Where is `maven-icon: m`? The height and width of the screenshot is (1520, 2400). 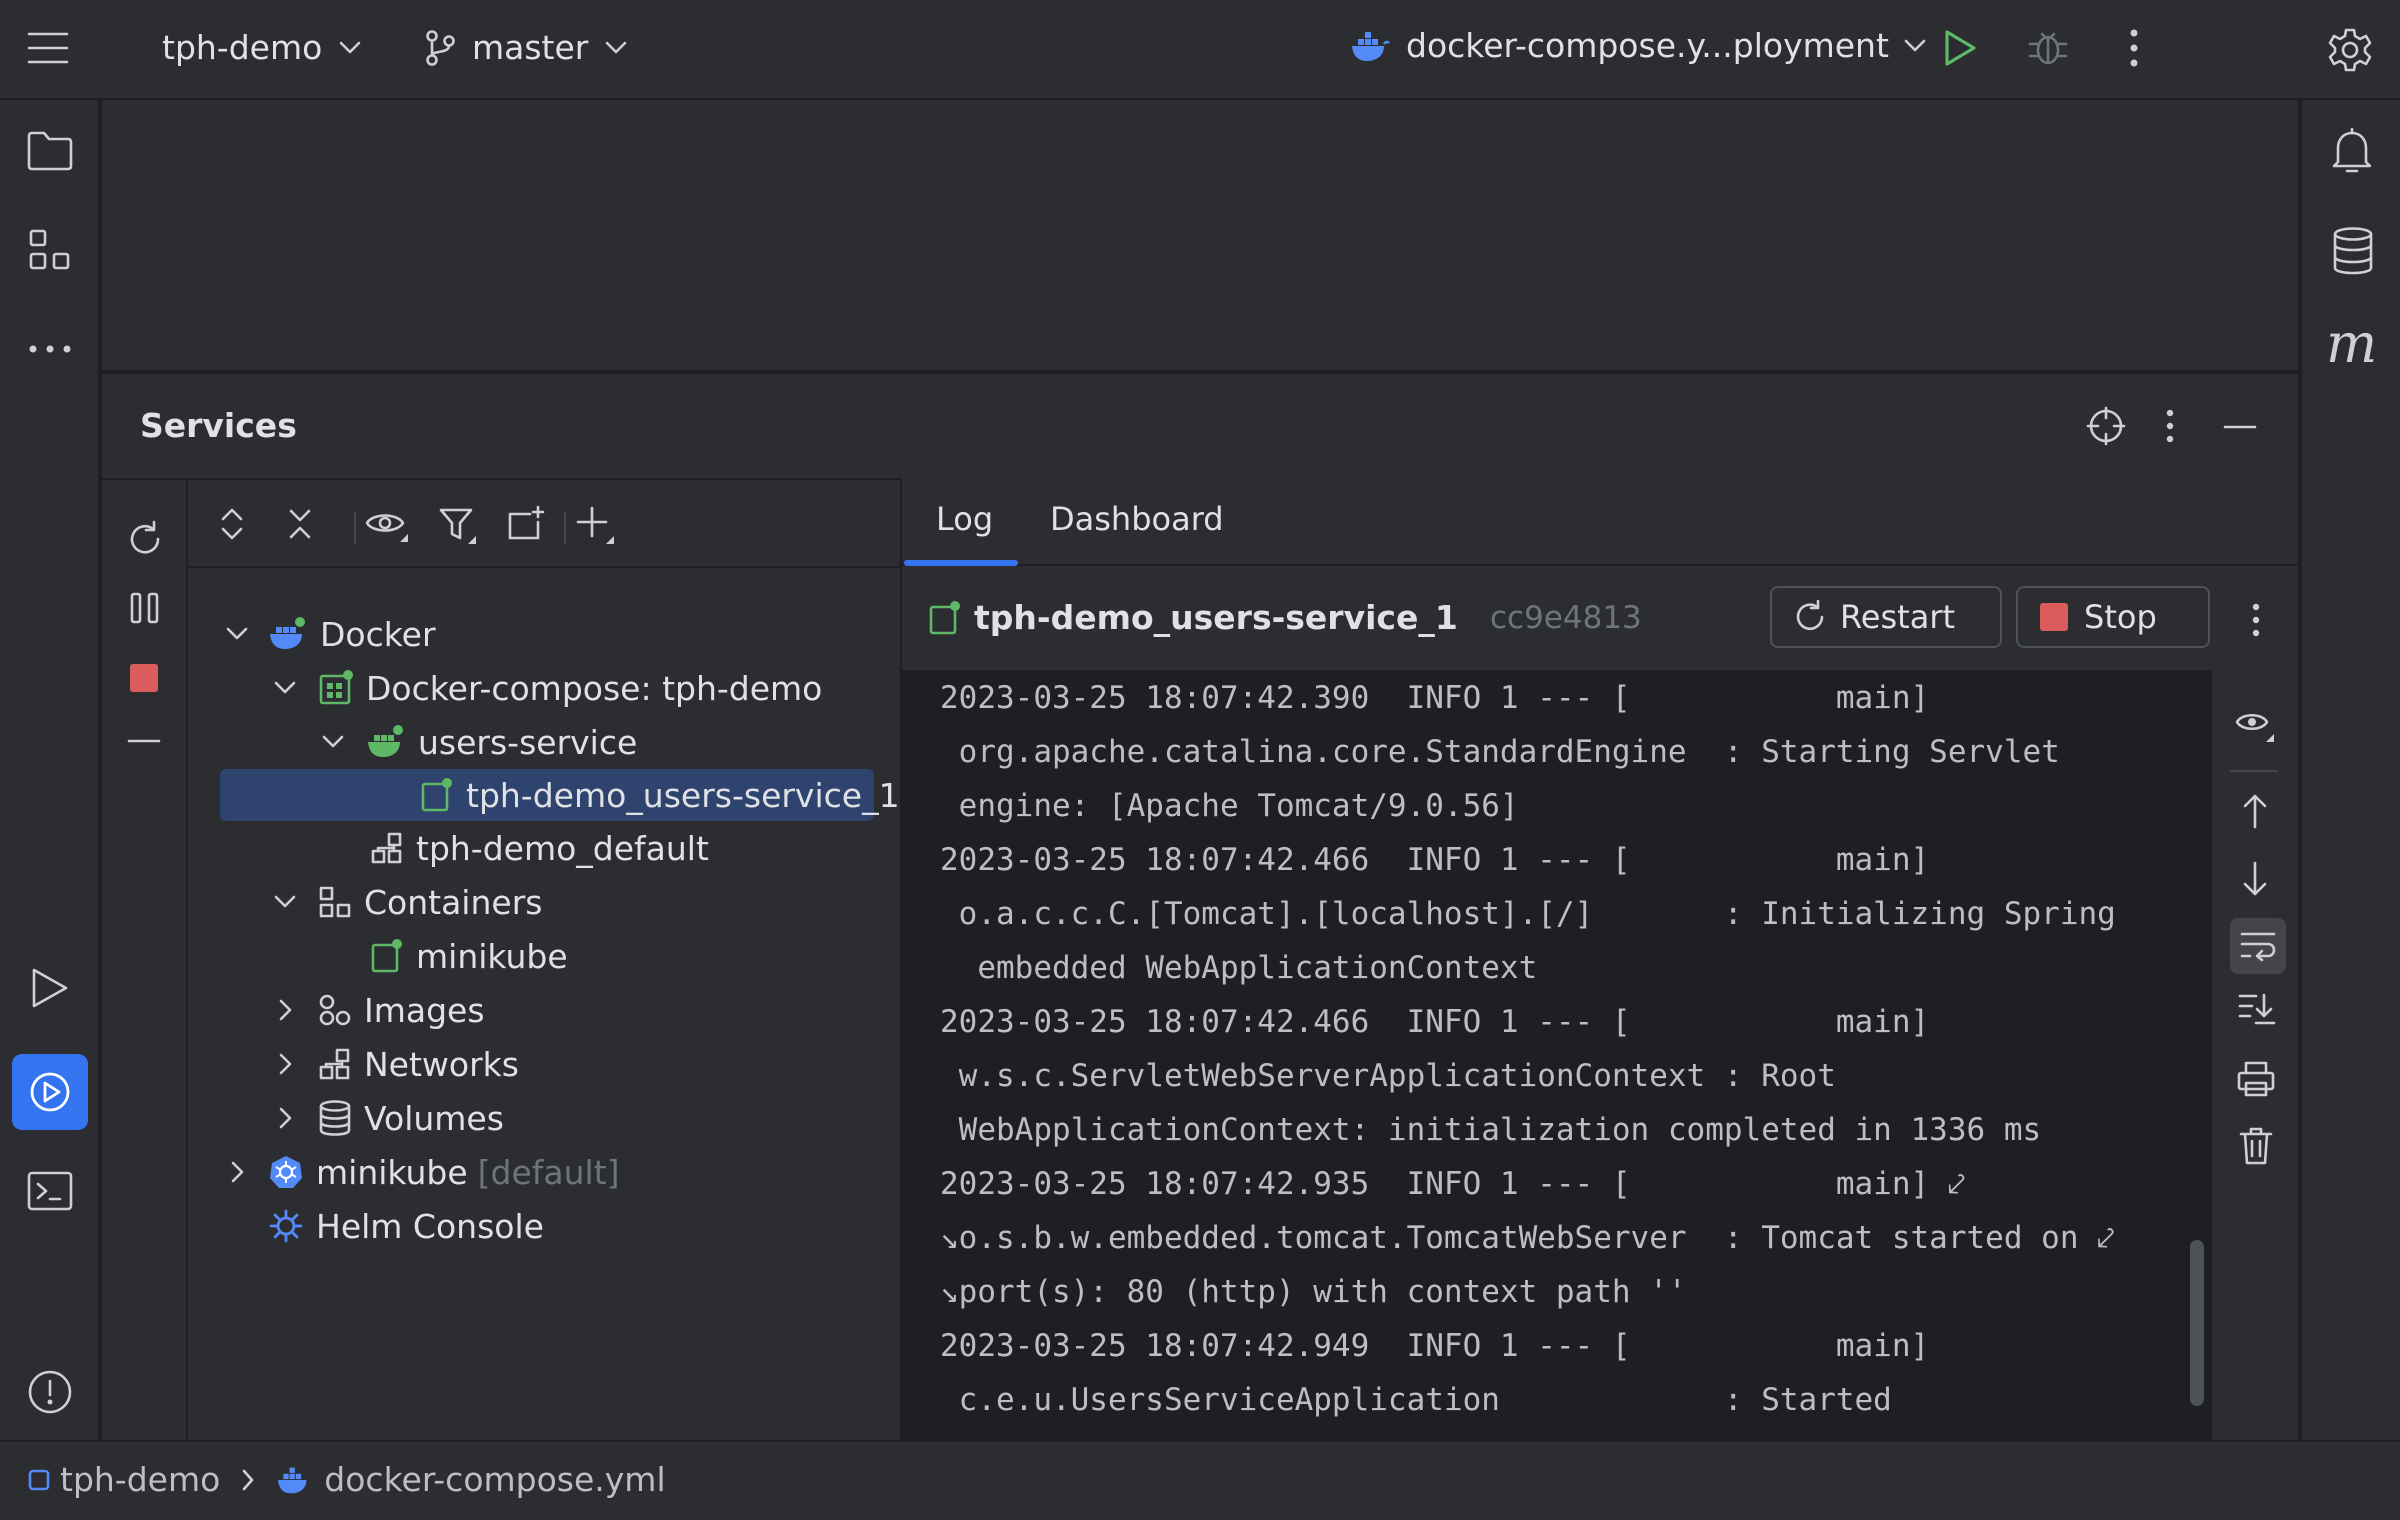
maven-icon: m is located at coordinates (2351, 343).